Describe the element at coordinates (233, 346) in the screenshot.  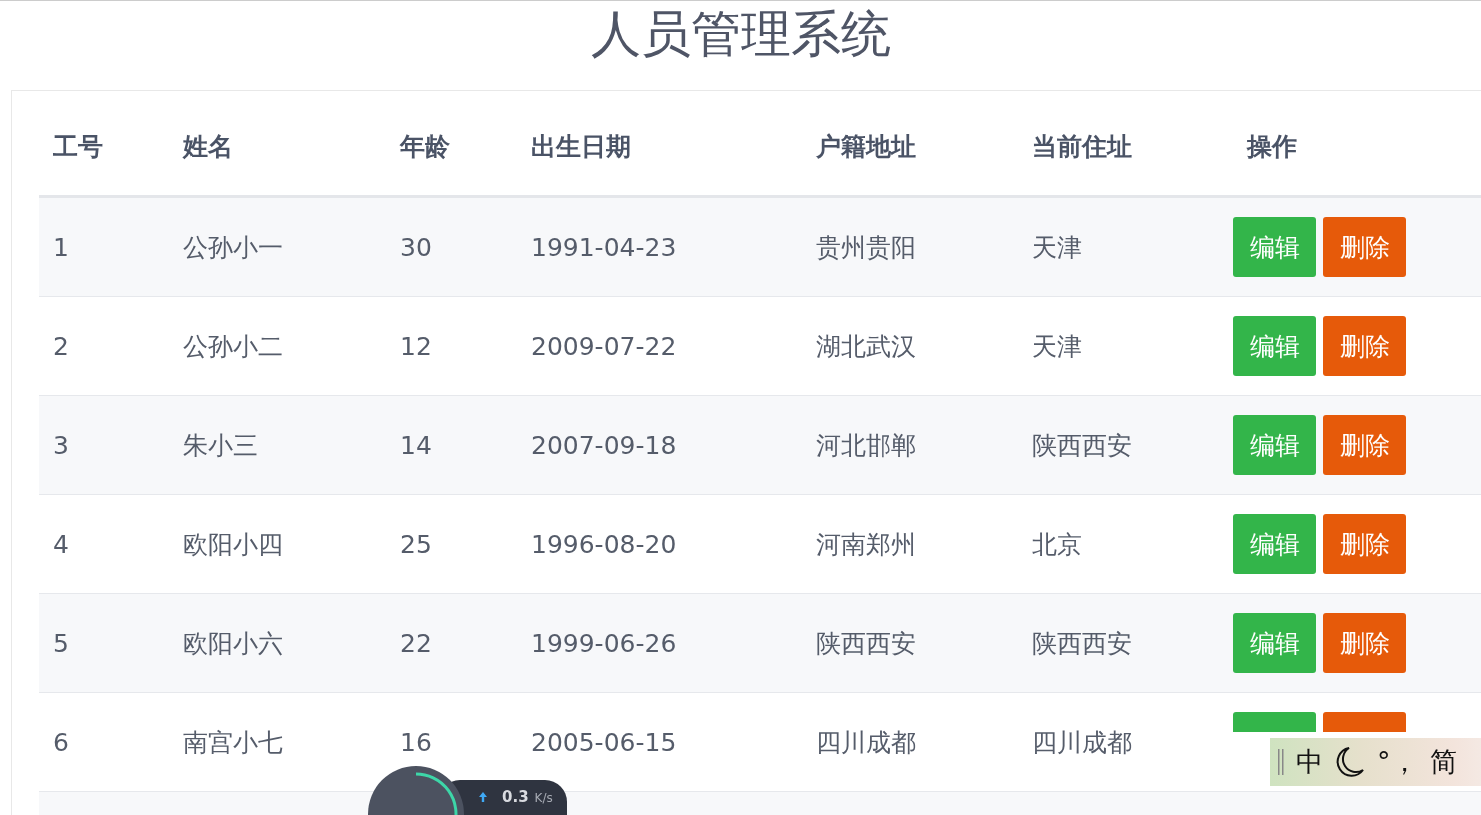
I see `table-cell: 公孙小二` at that location.